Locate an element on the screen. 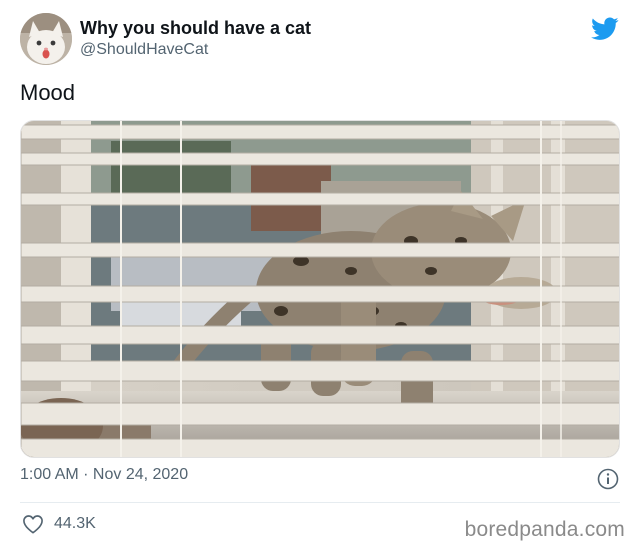 The height and width of the screenshot is (551, 640). tweet-timestamp: 1:00 AM · Nov 24, 2020 is located at coordinates (104, 475).